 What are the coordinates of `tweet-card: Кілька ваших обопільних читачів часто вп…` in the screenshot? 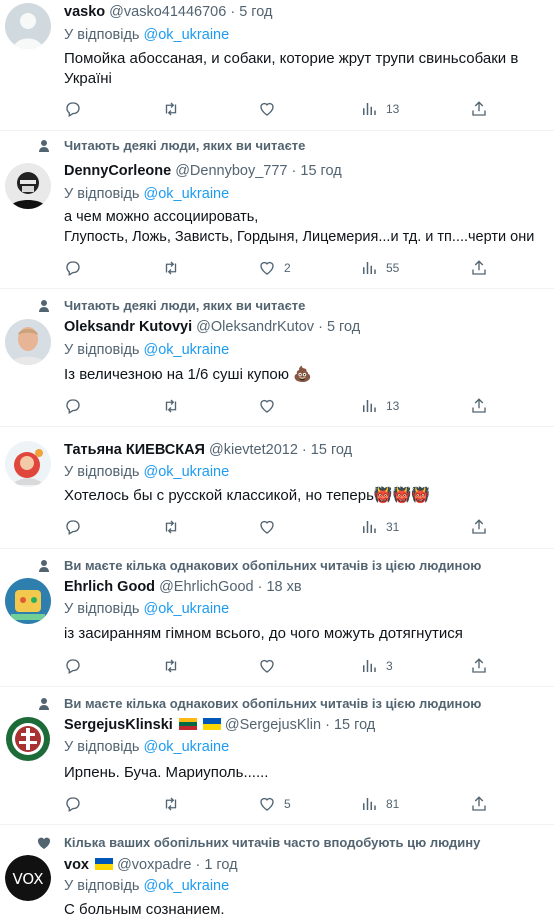 It's located at (277, 873).